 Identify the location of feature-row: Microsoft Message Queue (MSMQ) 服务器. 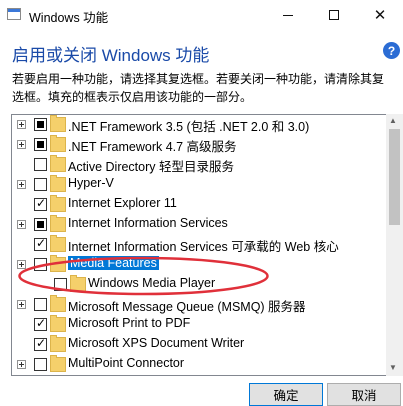
(207, 305).